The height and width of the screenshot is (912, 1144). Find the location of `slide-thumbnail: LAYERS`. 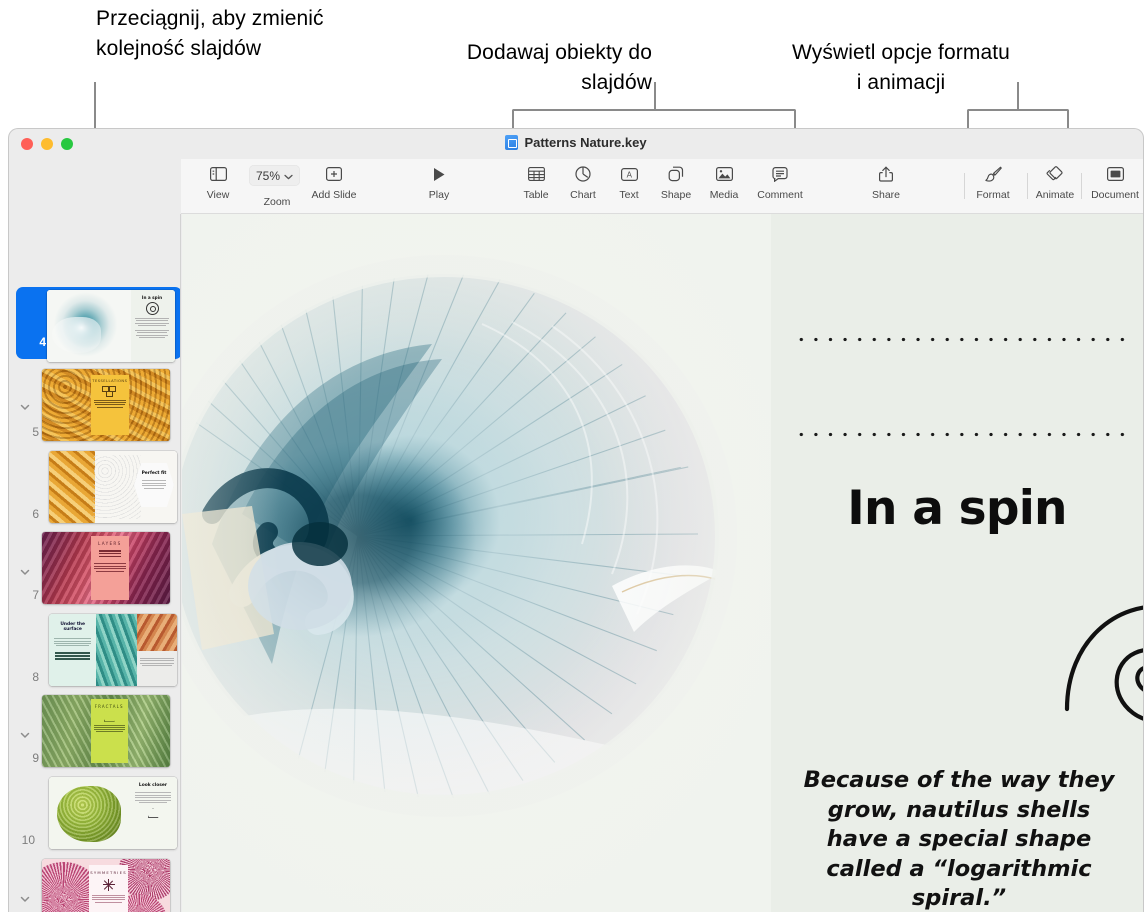

slide-thumbnail: LAYERS is located at coordinates (106, 568).